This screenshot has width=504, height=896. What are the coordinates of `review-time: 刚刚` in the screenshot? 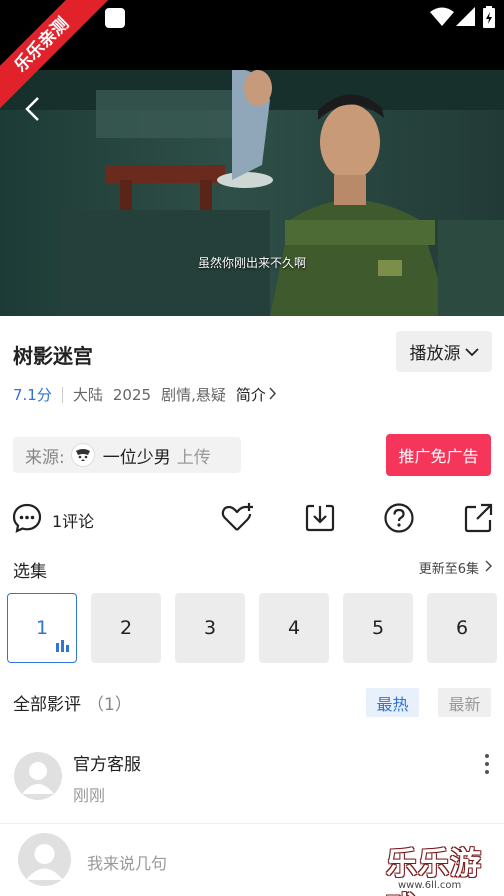 It's located at (89, 795).